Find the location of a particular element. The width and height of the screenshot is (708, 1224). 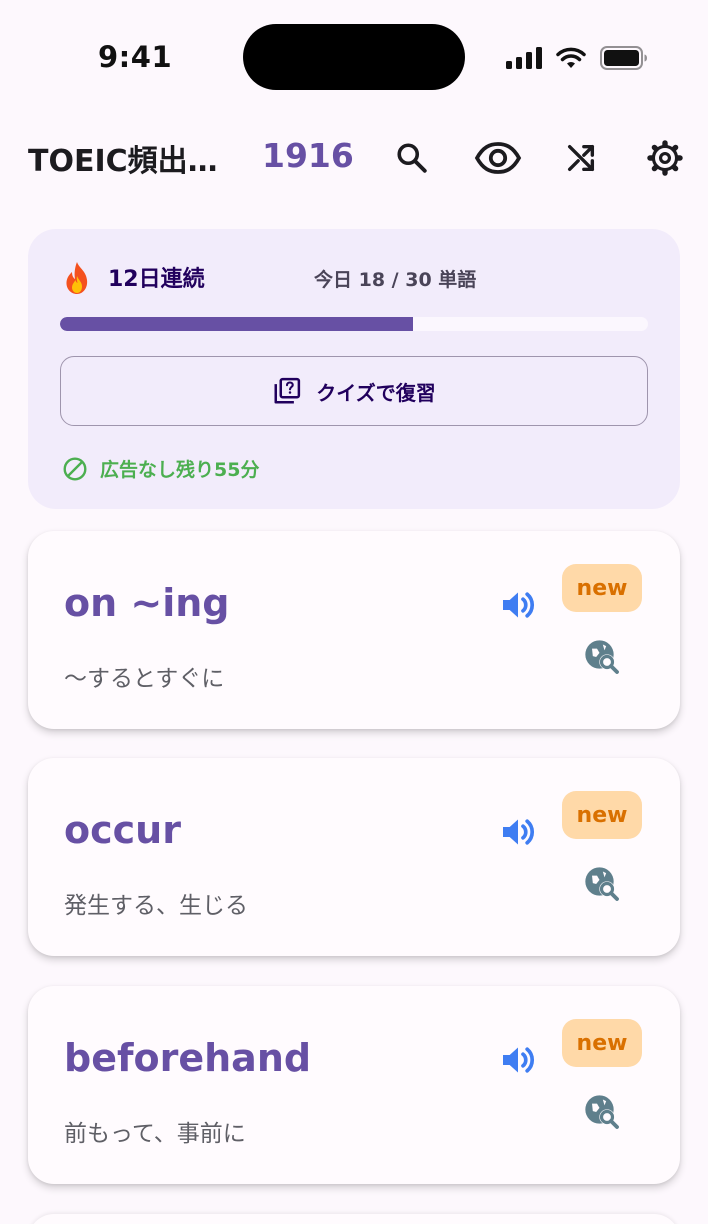

block-icon is located at coordinates (75, 468).